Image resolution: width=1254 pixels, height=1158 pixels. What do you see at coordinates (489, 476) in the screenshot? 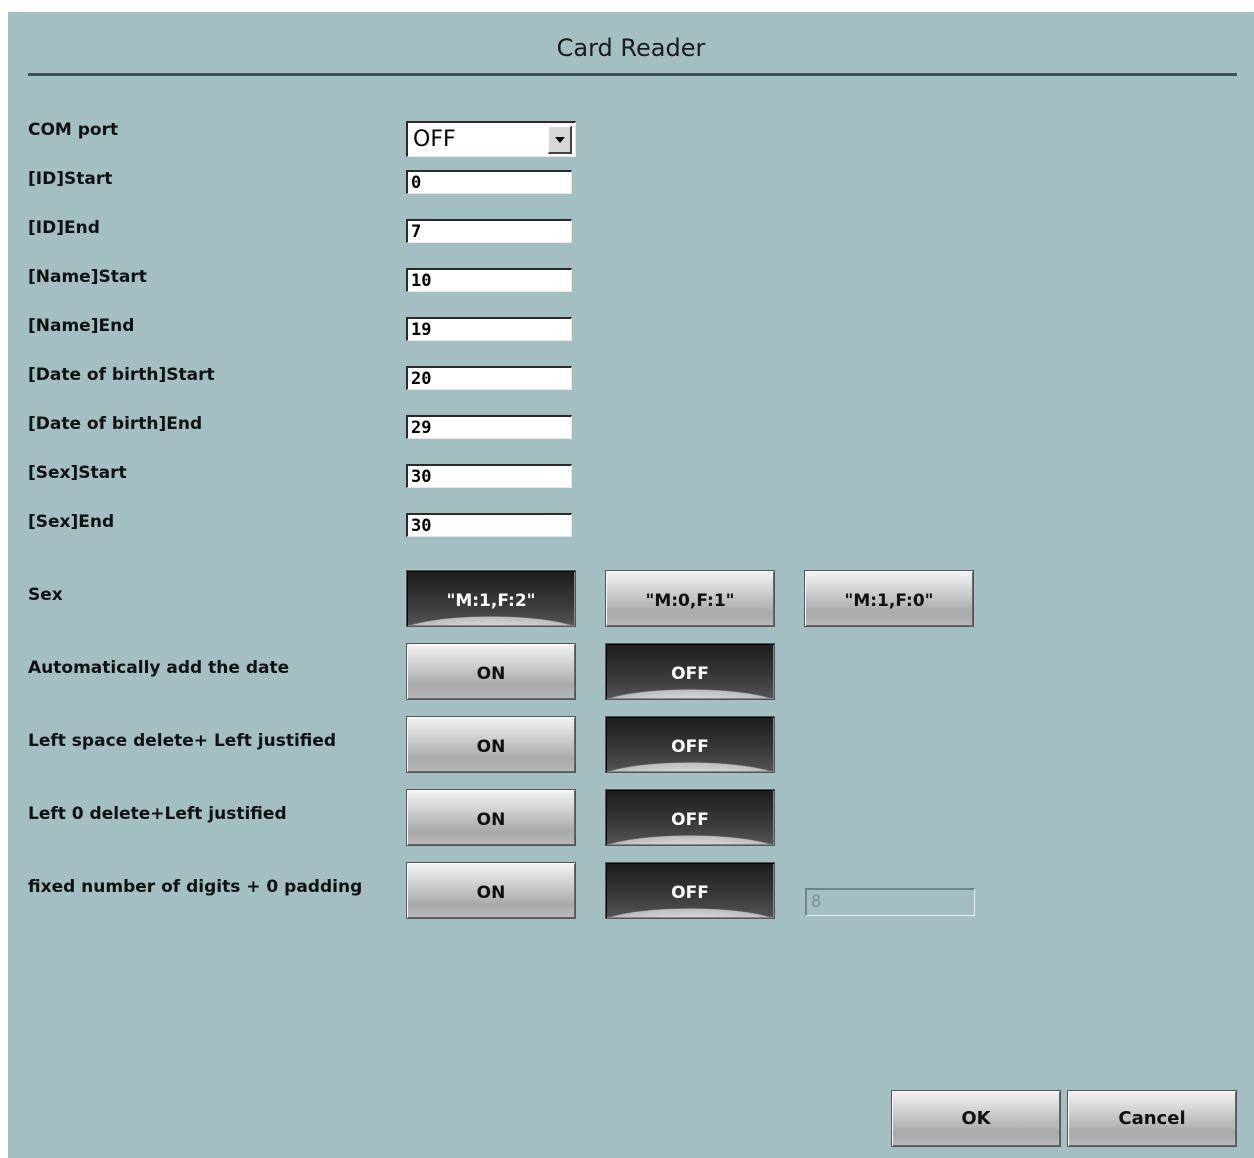
I see `sex-start-input: 30` at bounding box center [489, 476].